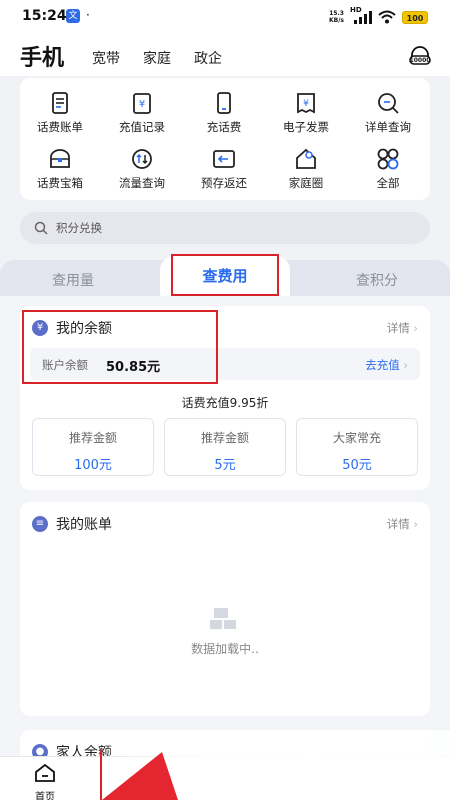  I want to click on nav-family: 家庭, so click(157, 58).